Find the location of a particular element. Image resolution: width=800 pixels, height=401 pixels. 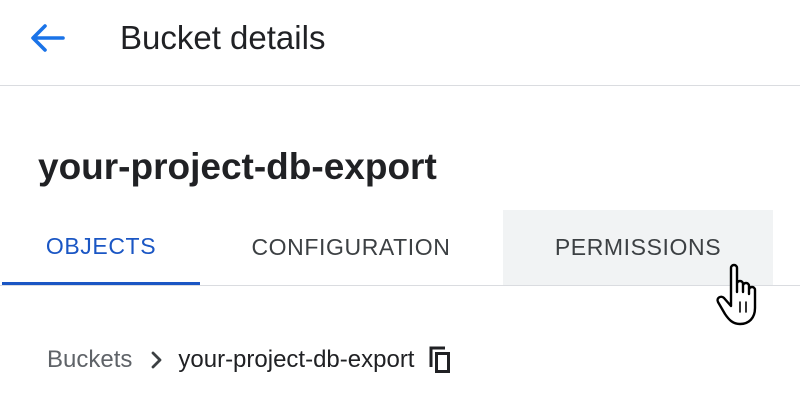

tab-objects: OBJECTS is located at coordinates (101, 247).